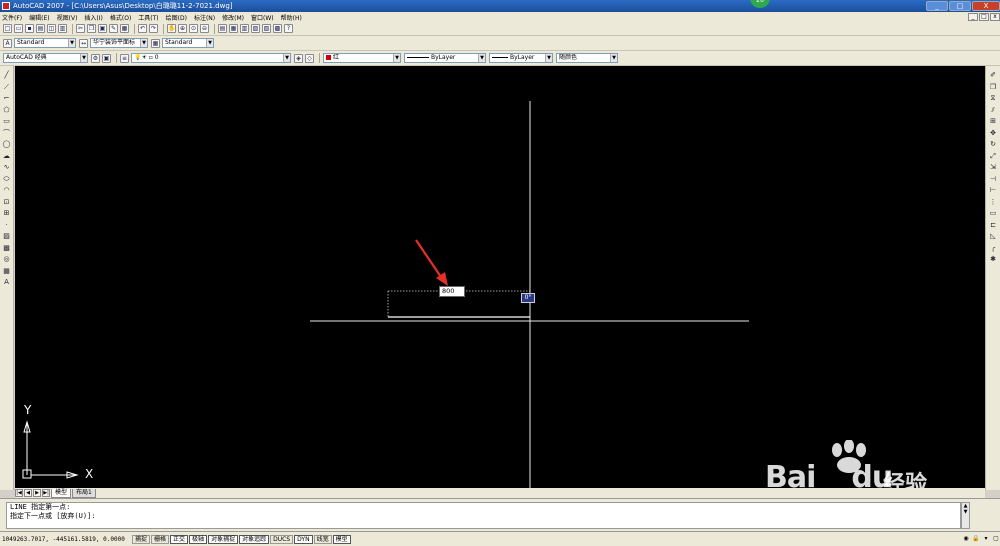 This screenshot has height=546, width=1000. I want to click on trim-icon: ⊣, so click(993, 179).